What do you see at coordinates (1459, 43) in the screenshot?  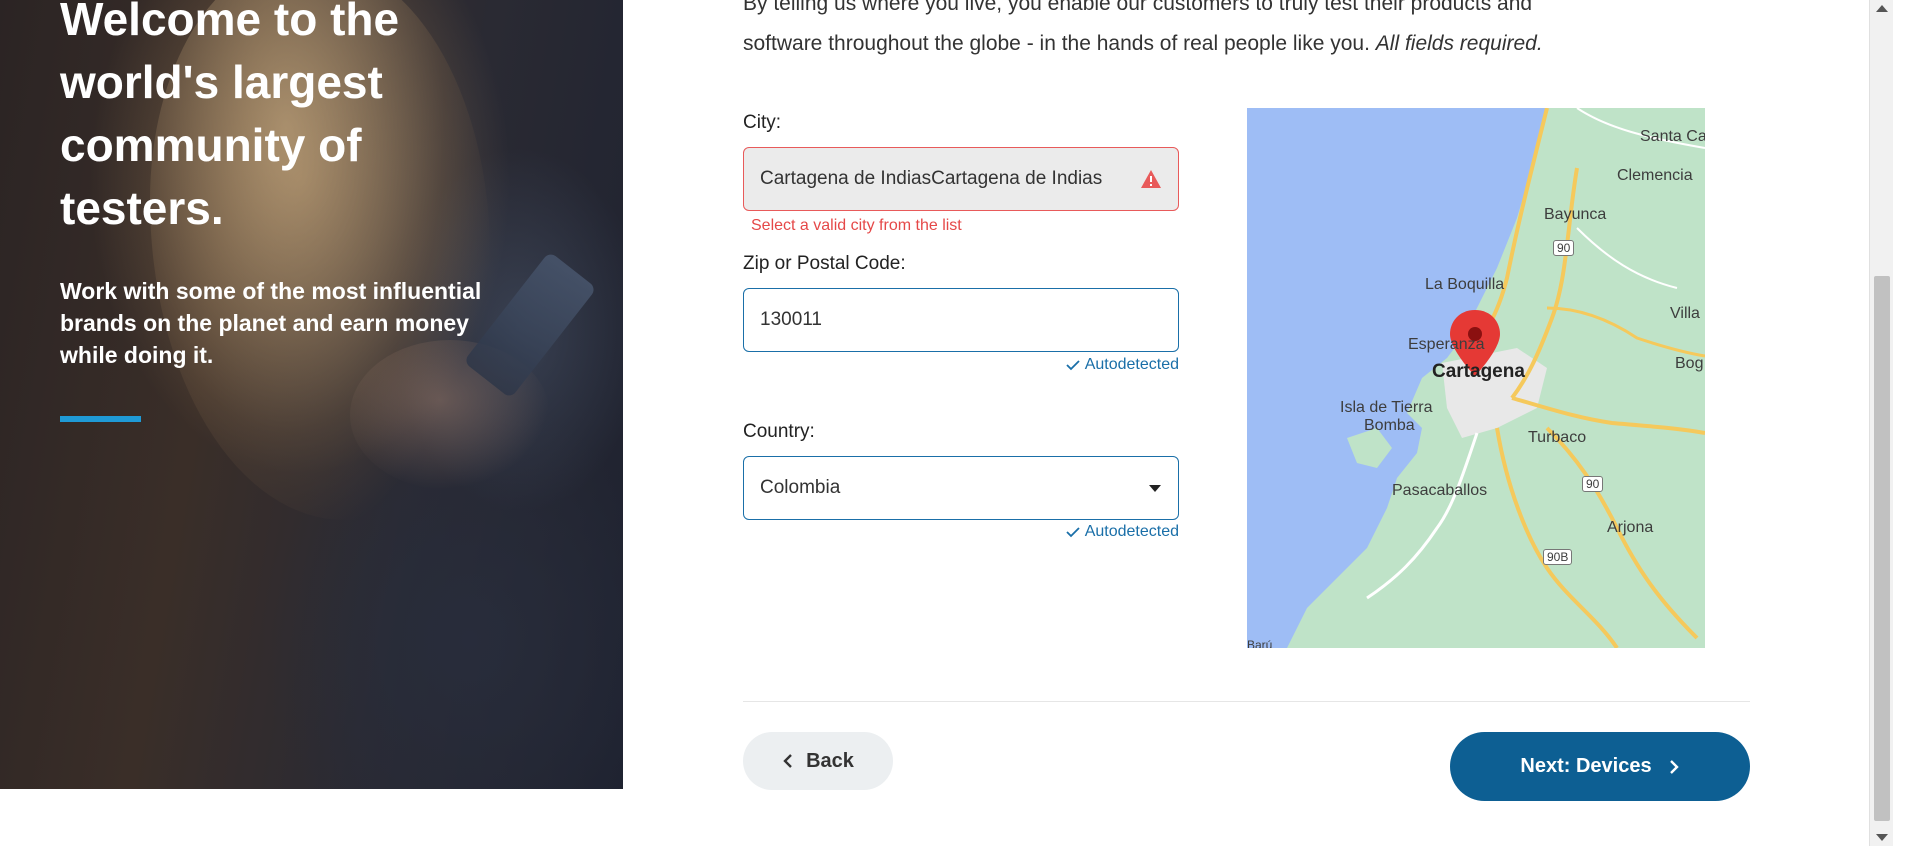 I see `required-note: All fields required.` at bounding box center [1459, 43].